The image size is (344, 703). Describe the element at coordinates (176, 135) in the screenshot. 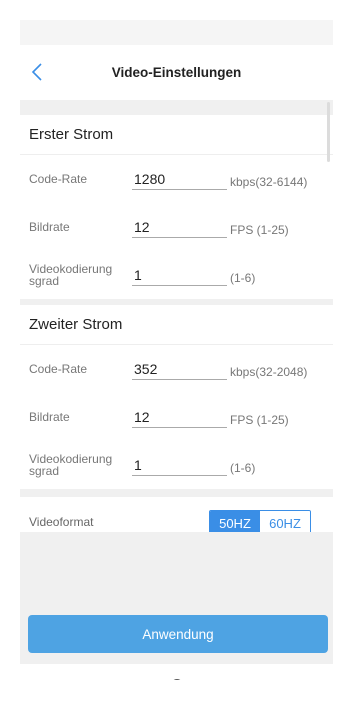

I see `section-title-first-stream: Erster Strom` at that location.